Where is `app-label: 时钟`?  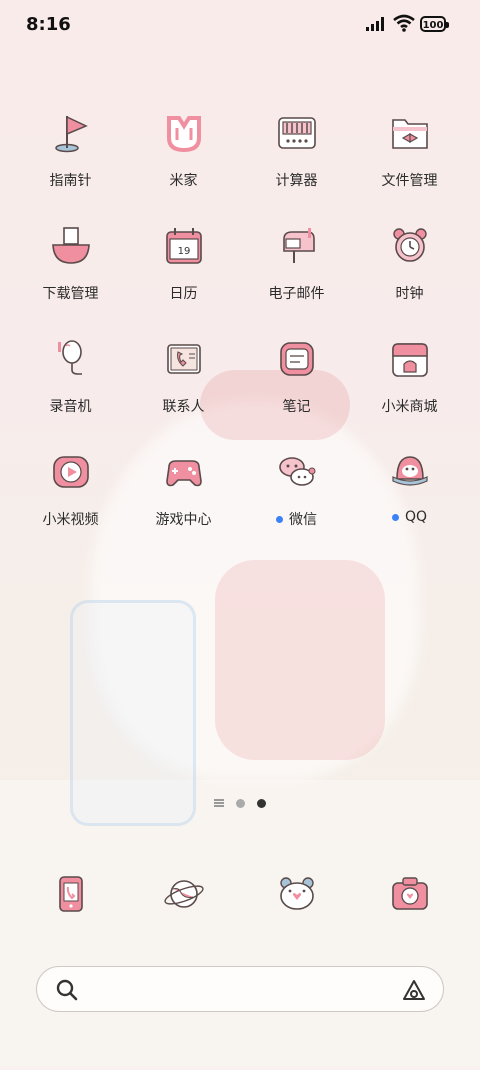
app-label: 时钟 is located at coordinates (409, 294).